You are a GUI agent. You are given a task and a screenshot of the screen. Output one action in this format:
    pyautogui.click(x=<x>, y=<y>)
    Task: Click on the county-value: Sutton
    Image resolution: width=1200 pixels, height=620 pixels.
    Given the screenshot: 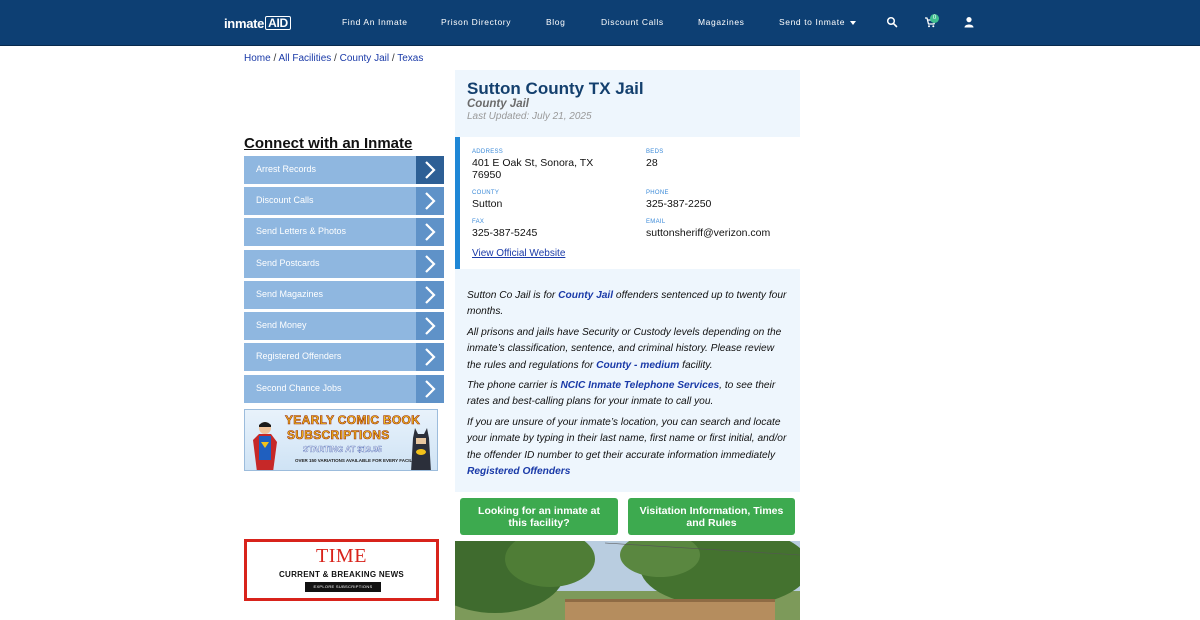 What is the action you would take?
    pyautogui.click(x=487, y=204)
    